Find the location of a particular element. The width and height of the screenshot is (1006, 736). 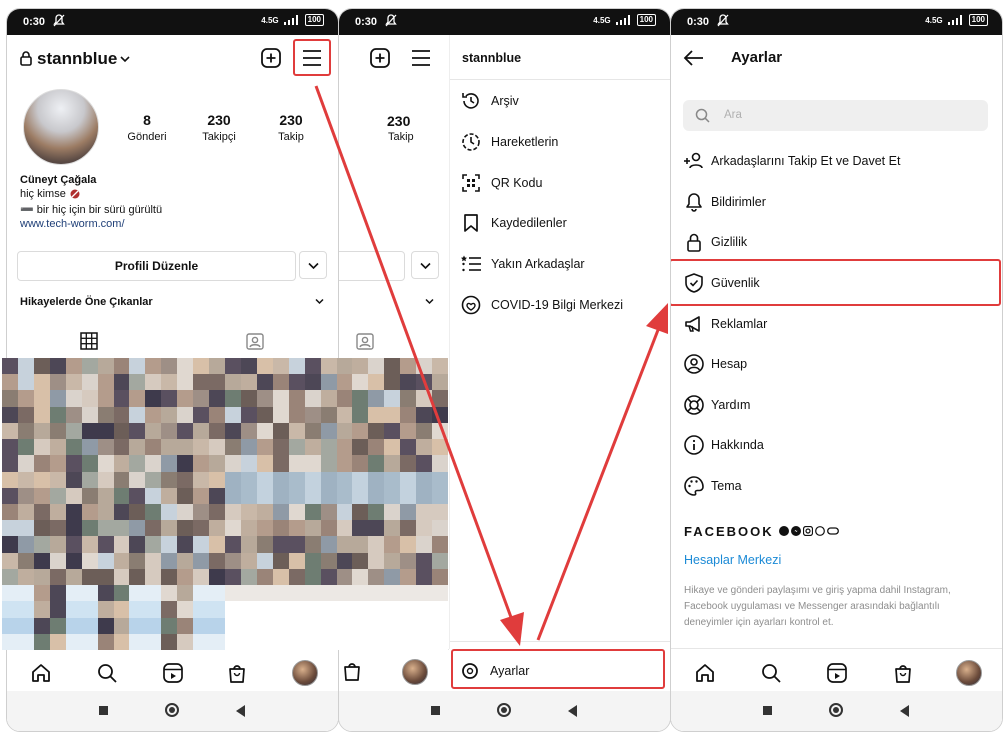

signal-icon is located at coordinates (290, 20).